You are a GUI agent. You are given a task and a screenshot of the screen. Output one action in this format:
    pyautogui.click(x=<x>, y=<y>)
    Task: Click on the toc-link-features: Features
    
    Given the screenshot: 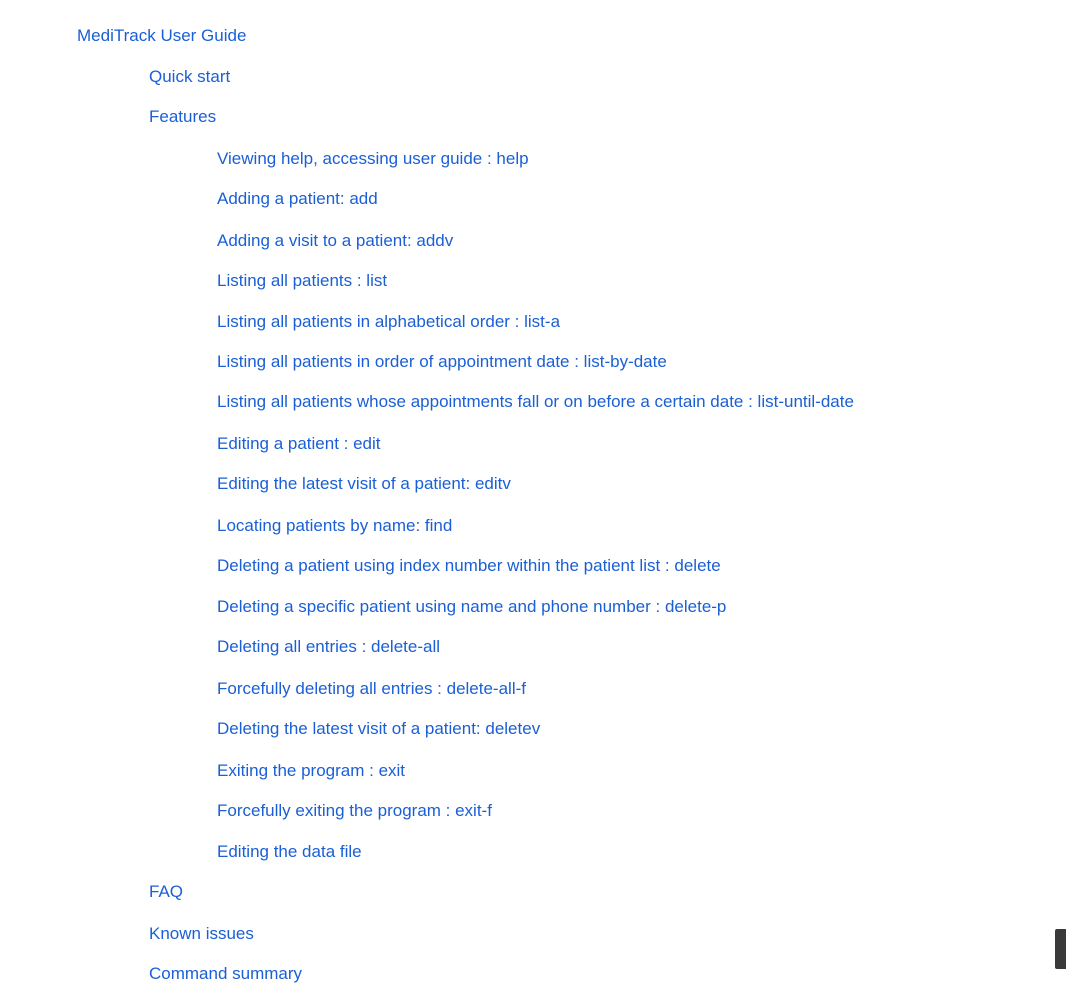 What is the action you would take?
    pyautogui.click(x=182, y=117)
    